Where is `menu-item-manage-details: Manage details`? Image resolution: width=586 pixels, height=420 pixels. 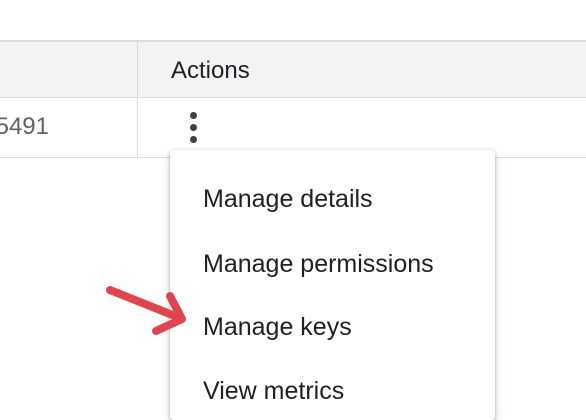 menu-item-manage-details: Manage details is located at coordinates (332, 199).